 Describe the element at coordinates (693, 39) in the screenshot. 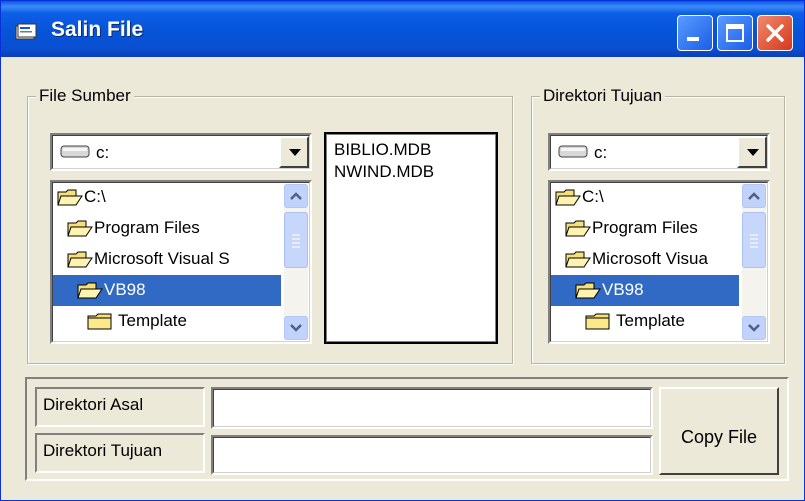

I see `minimize-icon` at that location.